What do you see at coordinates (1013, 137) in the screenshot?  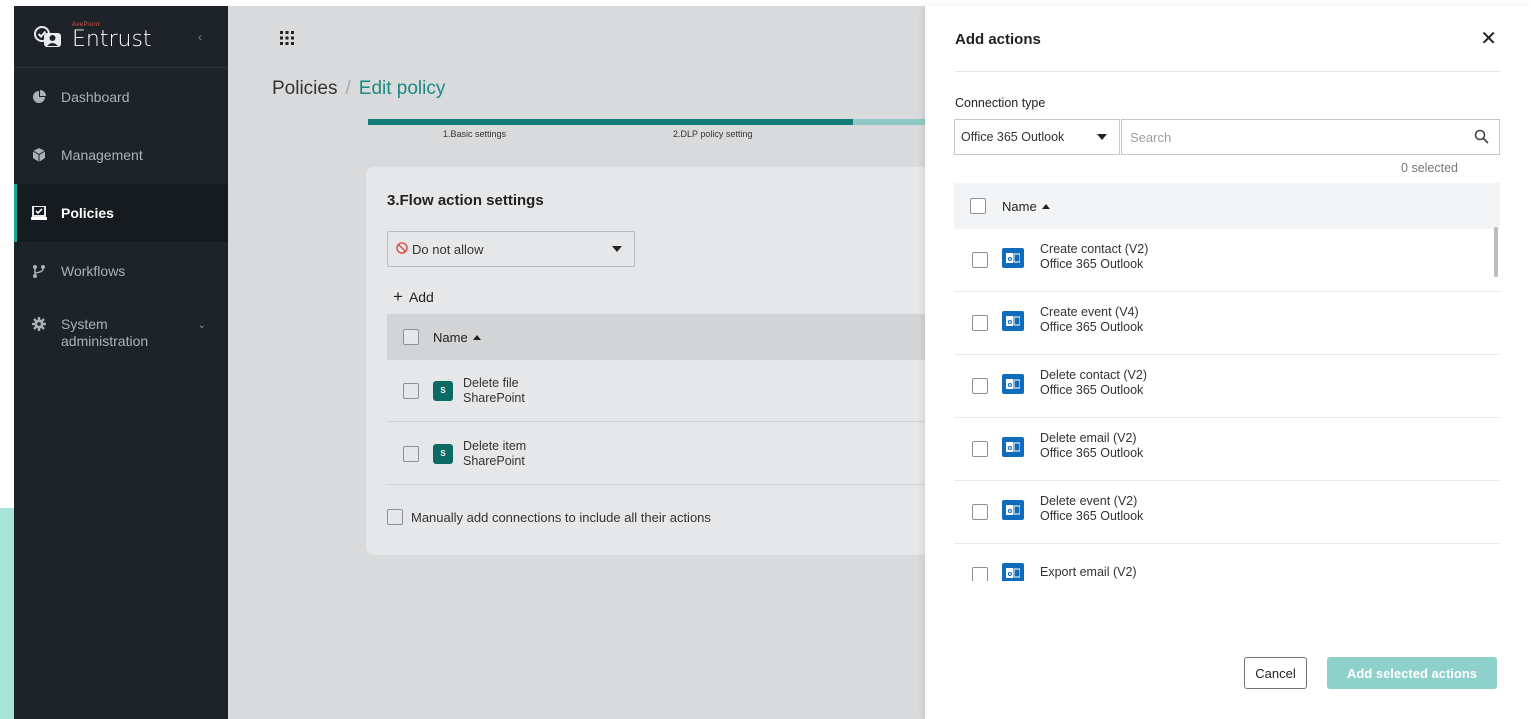 I see `connection-type-value: Office 365 Outlook` at bounding box center [1013, 137].